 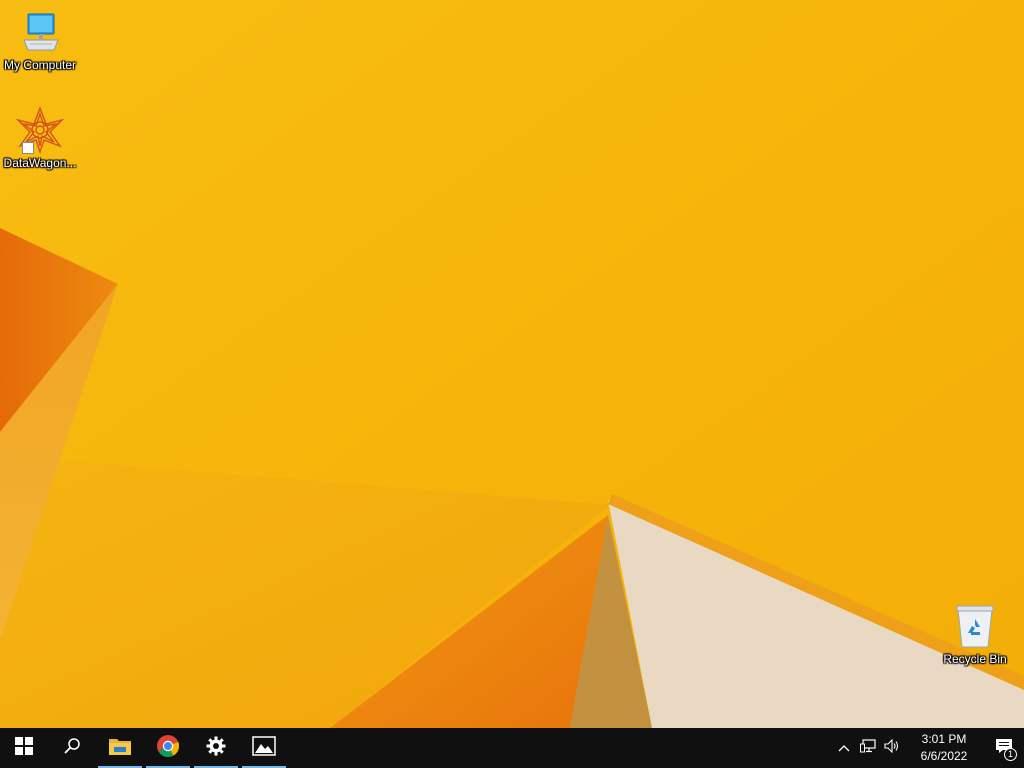 I want to click on desktop-icon-my-computer: My Computer, so click(x=40, y=40).